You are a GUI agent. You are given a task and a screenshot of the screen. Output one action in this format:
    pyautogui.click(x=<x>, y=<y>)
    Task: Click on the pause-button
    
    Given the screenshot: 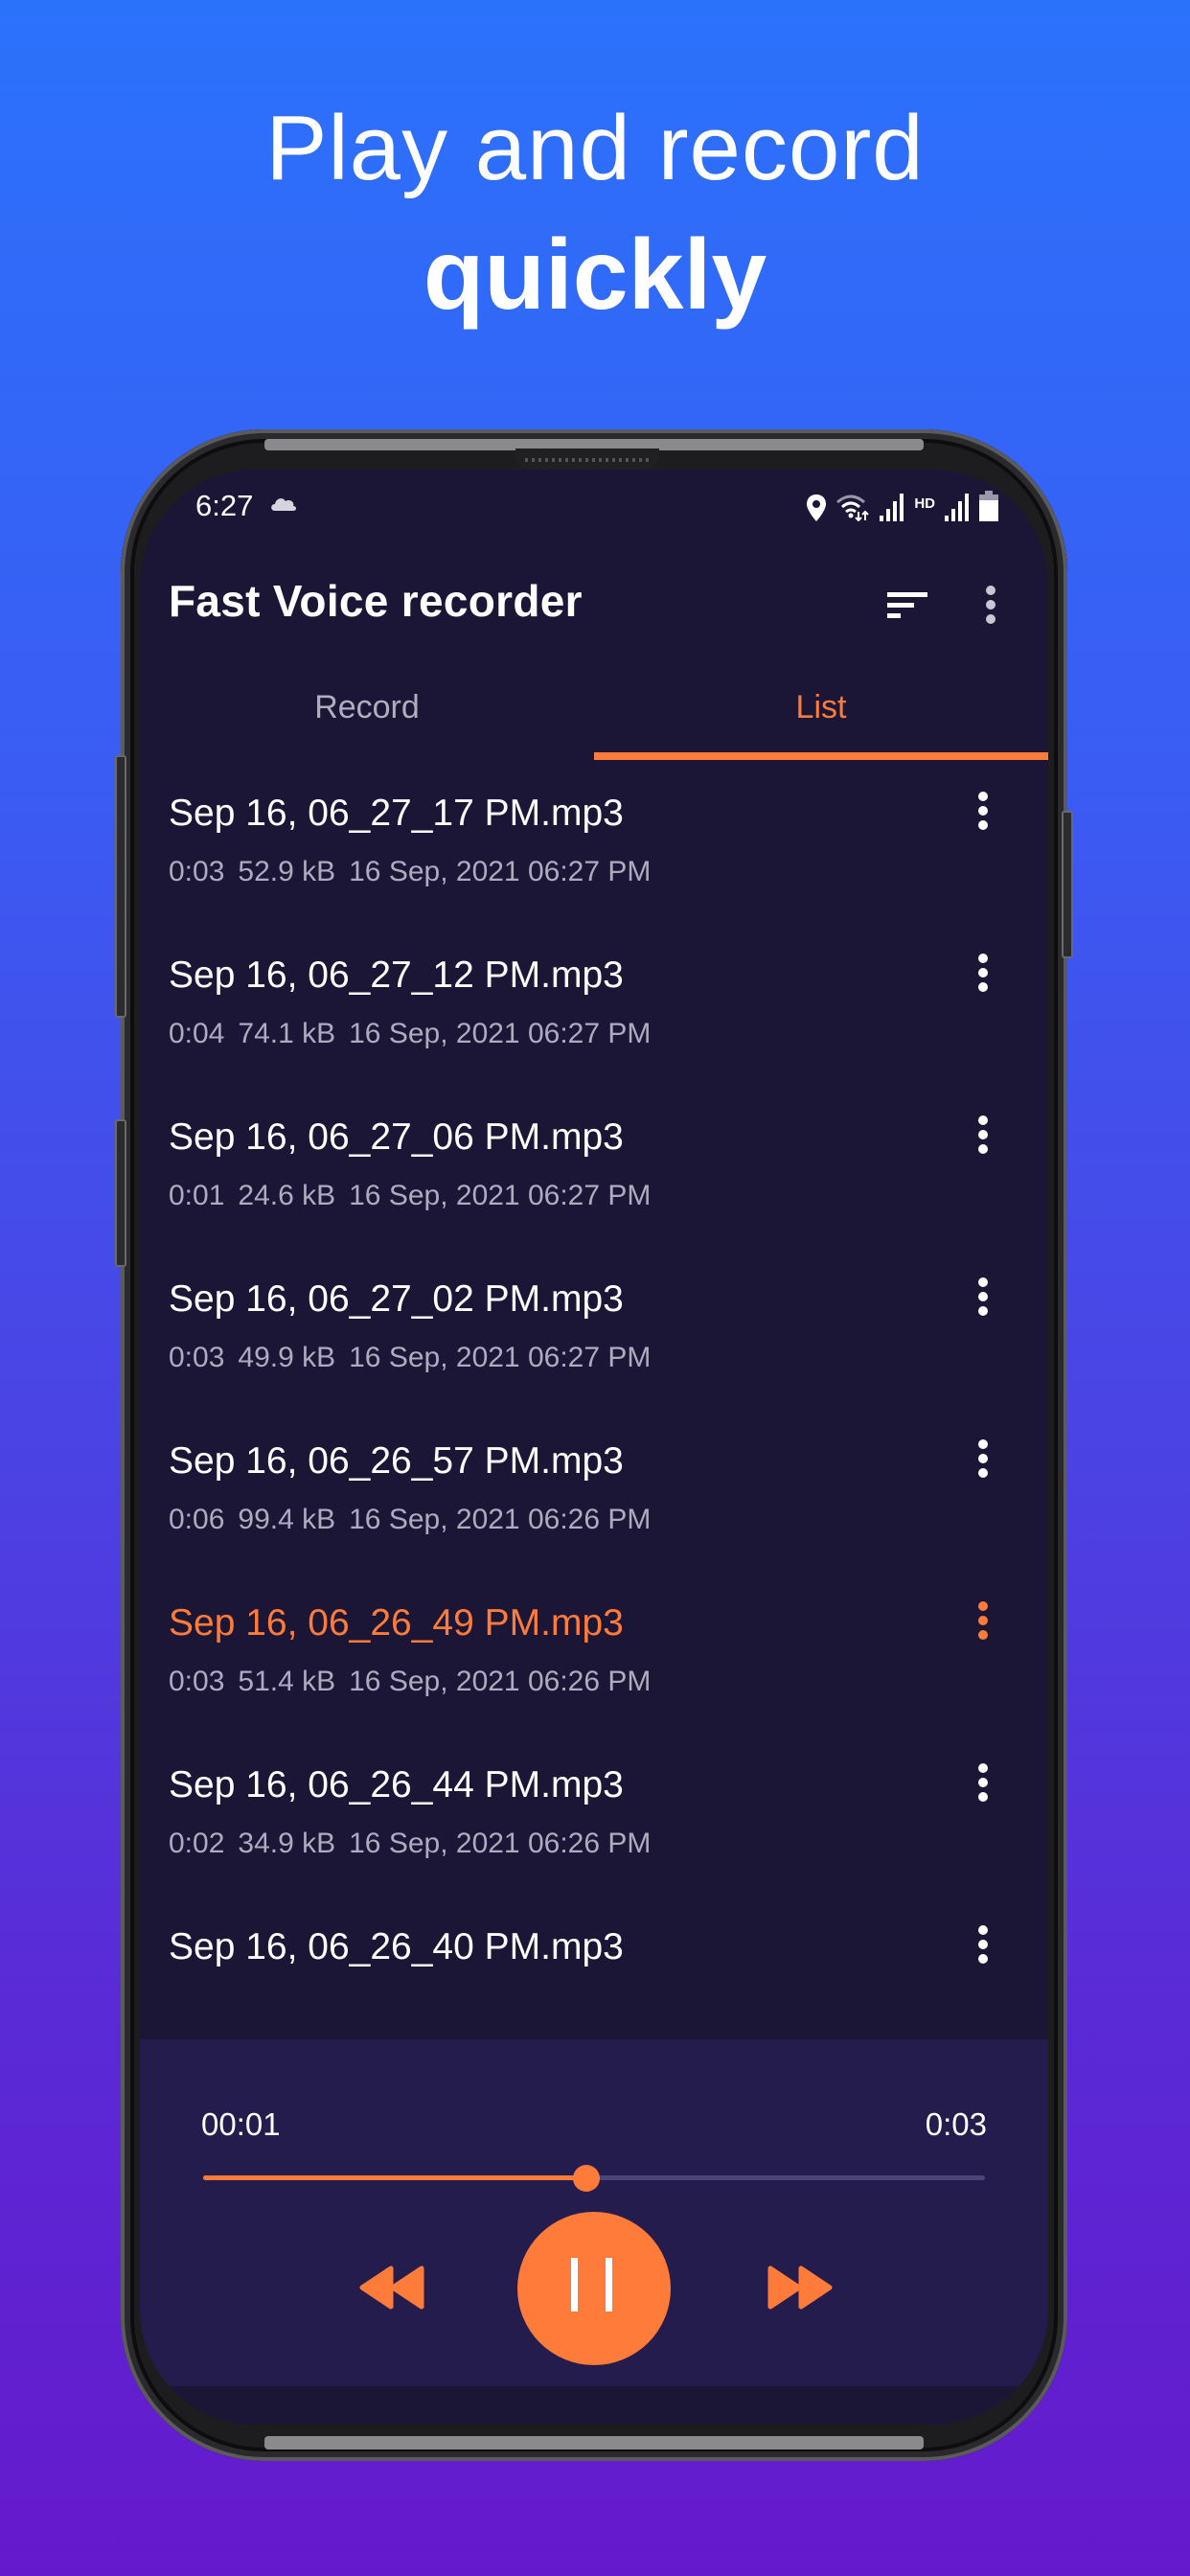 What is the action you would take?
    pyautogui.click(x=594, y=2288)
    